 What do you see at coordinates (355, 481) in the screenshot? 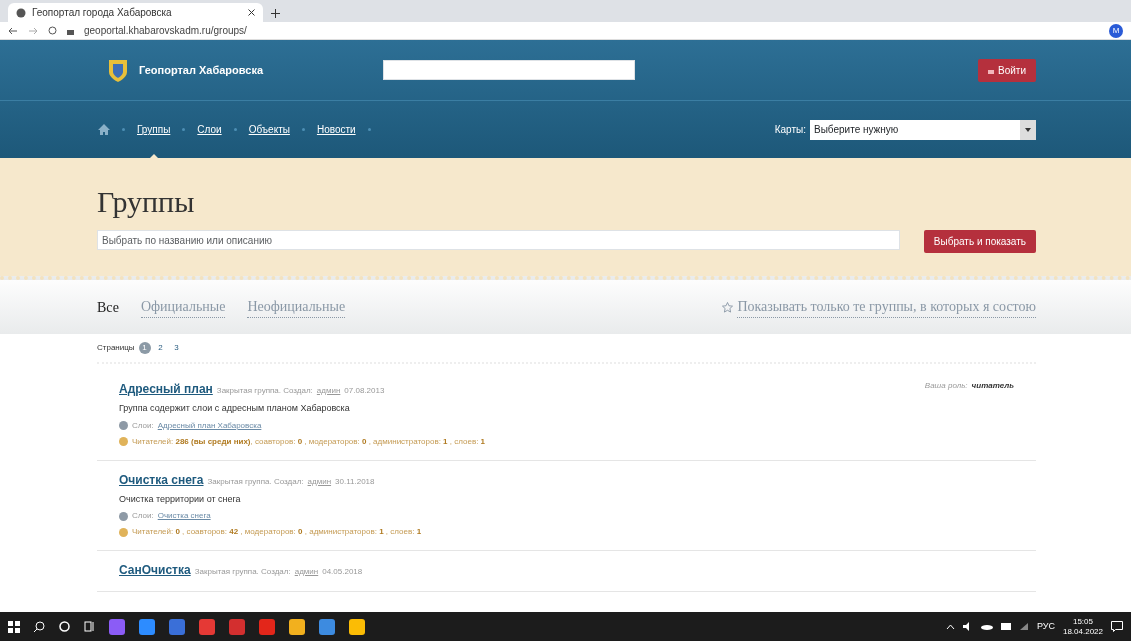
I see `group-date: 30.11.2018` at bounding box center [355, 481].